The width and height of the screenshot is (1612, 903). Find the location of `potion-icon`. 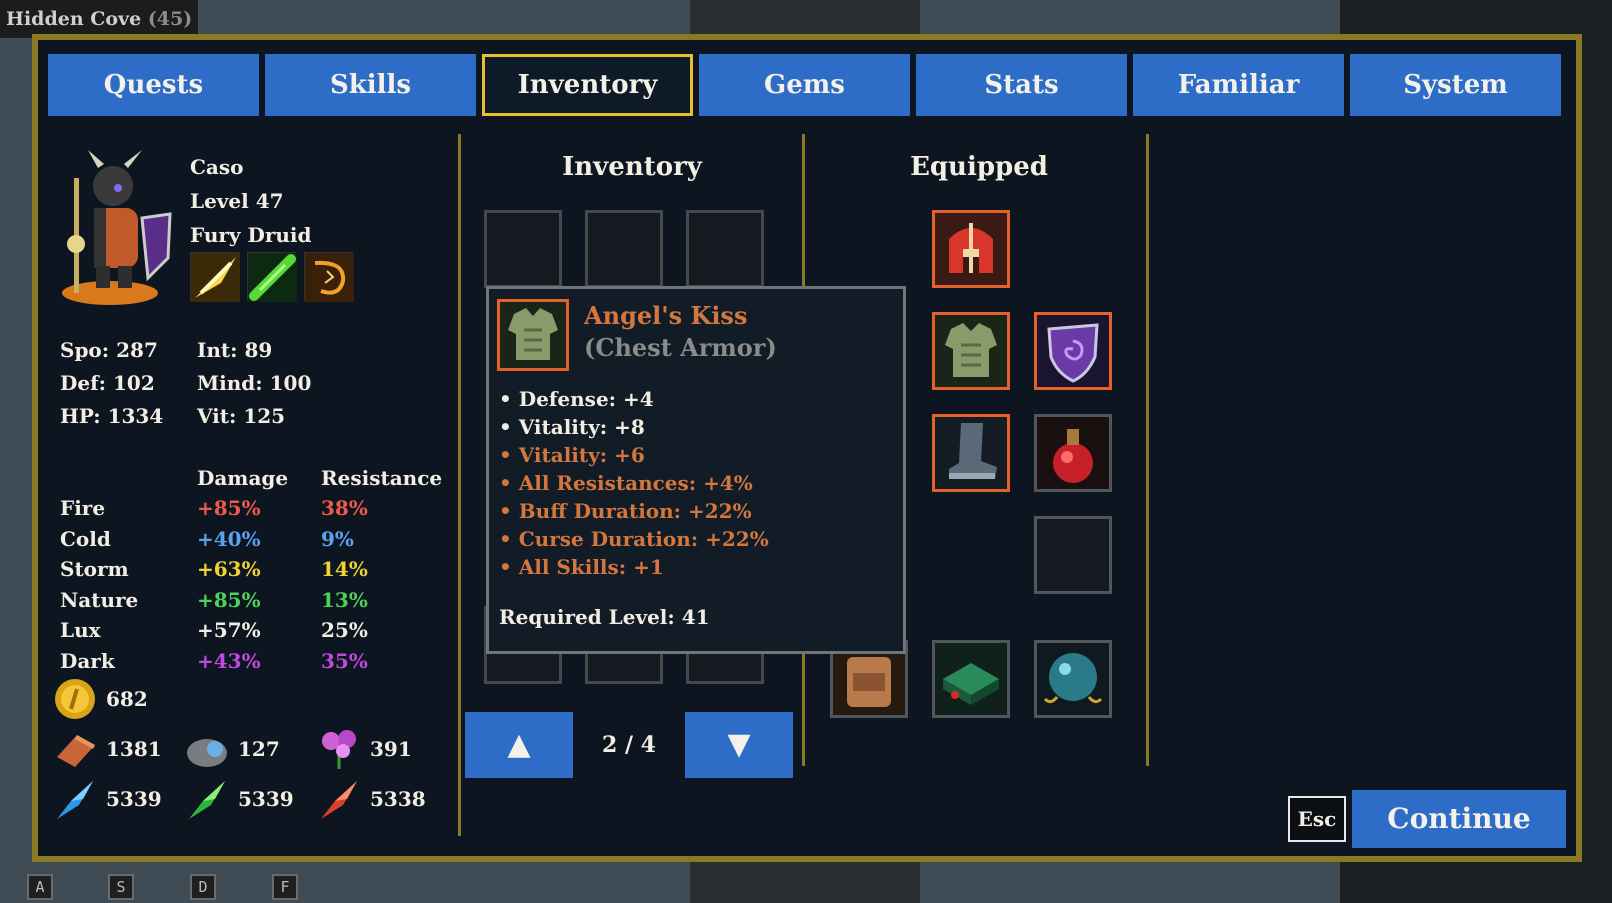

potion-icon is located at coordinates (1073, 453).